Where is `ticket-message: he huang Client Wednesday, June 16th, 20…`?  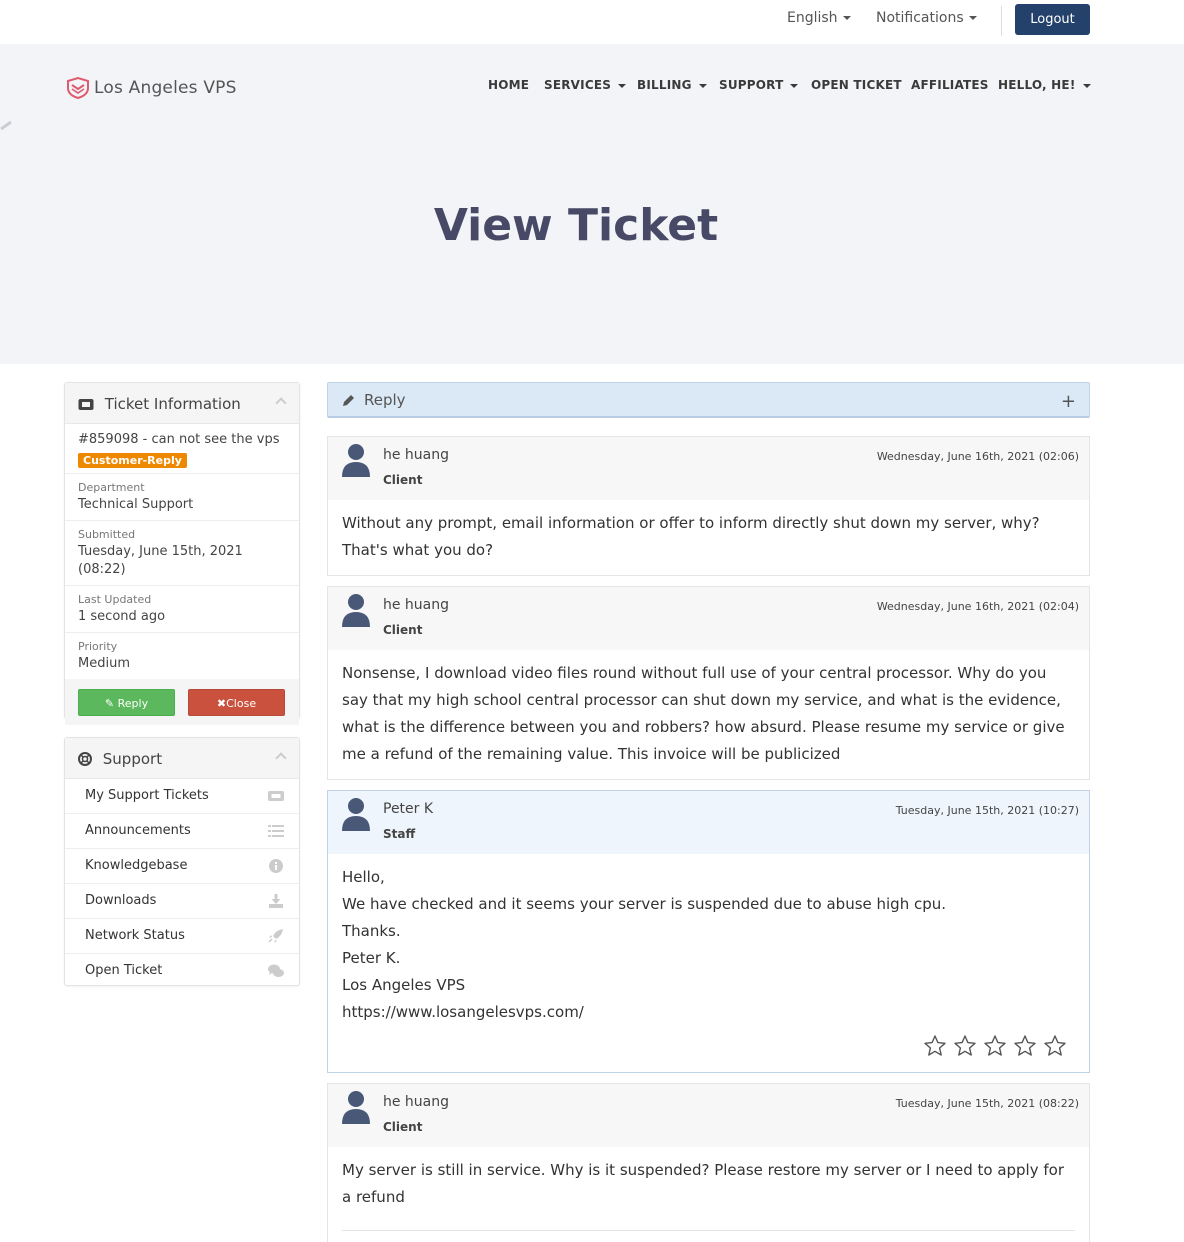 ticket-message: he huang Client Wednesday, June 16th, 20… is located at coordinates (708, 506).